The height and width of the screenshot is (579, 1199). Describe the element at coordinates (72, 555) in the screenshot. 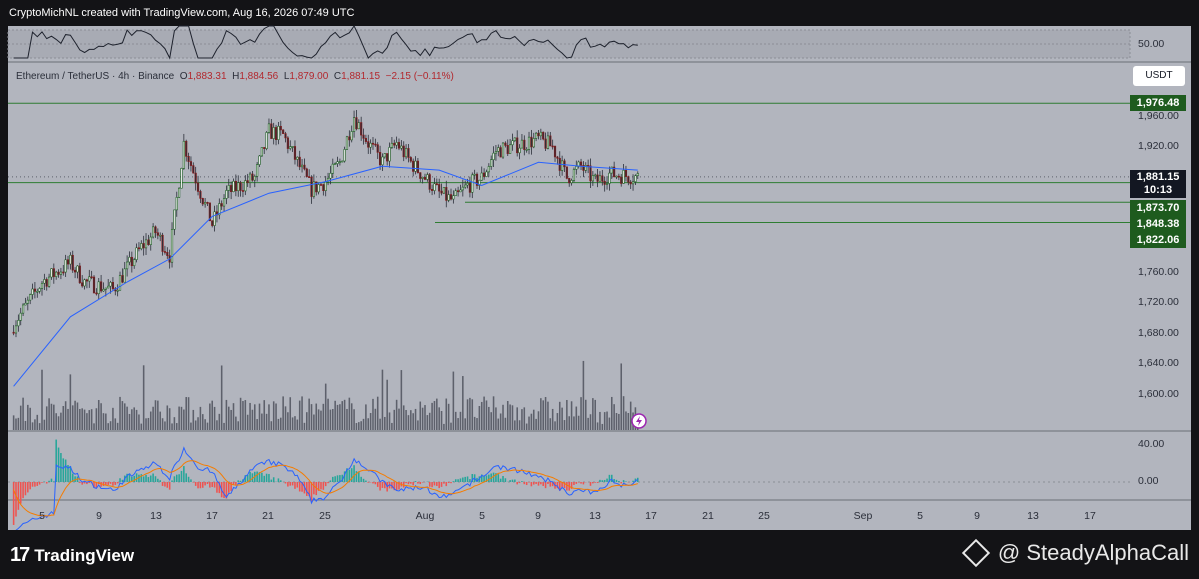

I see `tradingview-logo: 17 TradingView` at that location.